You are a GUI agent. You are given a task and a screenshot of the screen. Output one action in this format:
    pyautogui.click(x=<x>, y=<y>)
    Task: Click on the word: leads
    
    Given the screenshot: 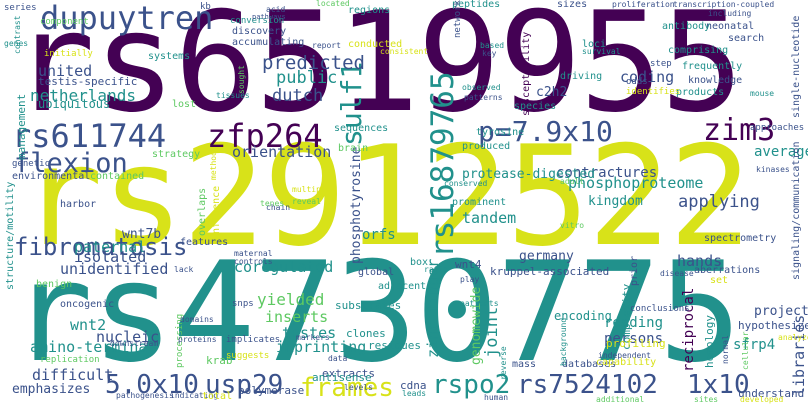 What is the action you would take?
    pyautogui.click(x=414, y=393)
    